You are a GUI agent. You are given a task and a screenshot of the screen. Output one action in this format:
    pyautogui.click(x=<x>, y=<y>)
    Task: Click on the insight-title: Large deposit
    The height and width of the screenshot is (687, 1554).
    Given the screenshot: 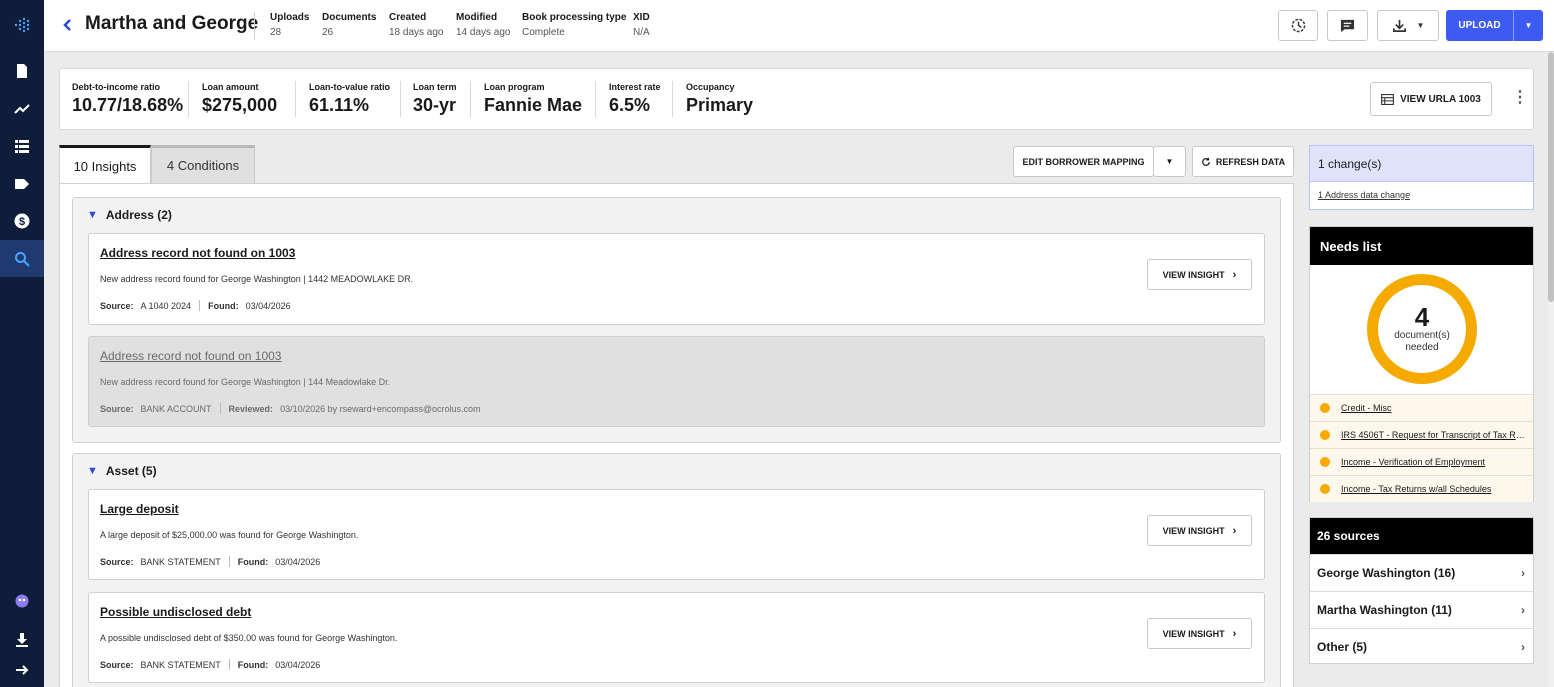 What is the action you would take?
    pyautogui.click(x=139, y=509)
    